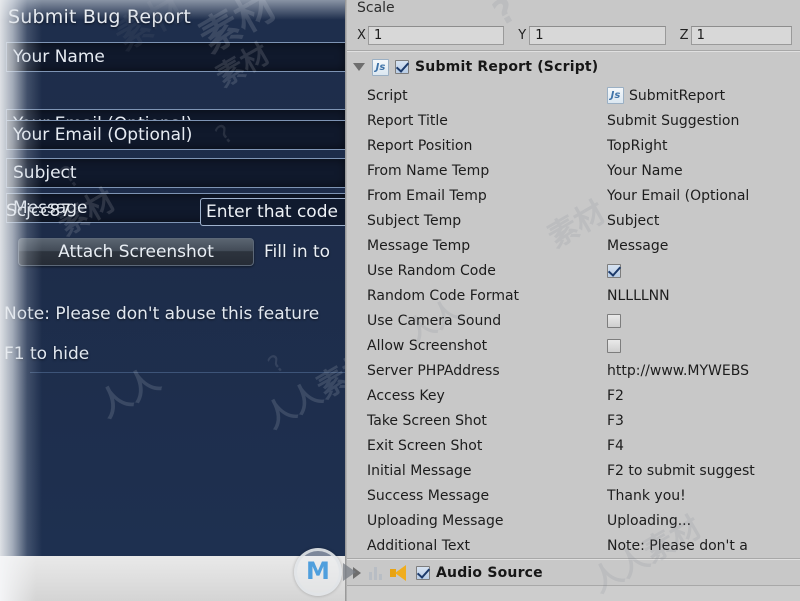  Describe the element at coordinates (572, 370) in the screenshot. I see `prop-row-server-php-address: Server PHPAddress http://www.MYWEBS` at that location.